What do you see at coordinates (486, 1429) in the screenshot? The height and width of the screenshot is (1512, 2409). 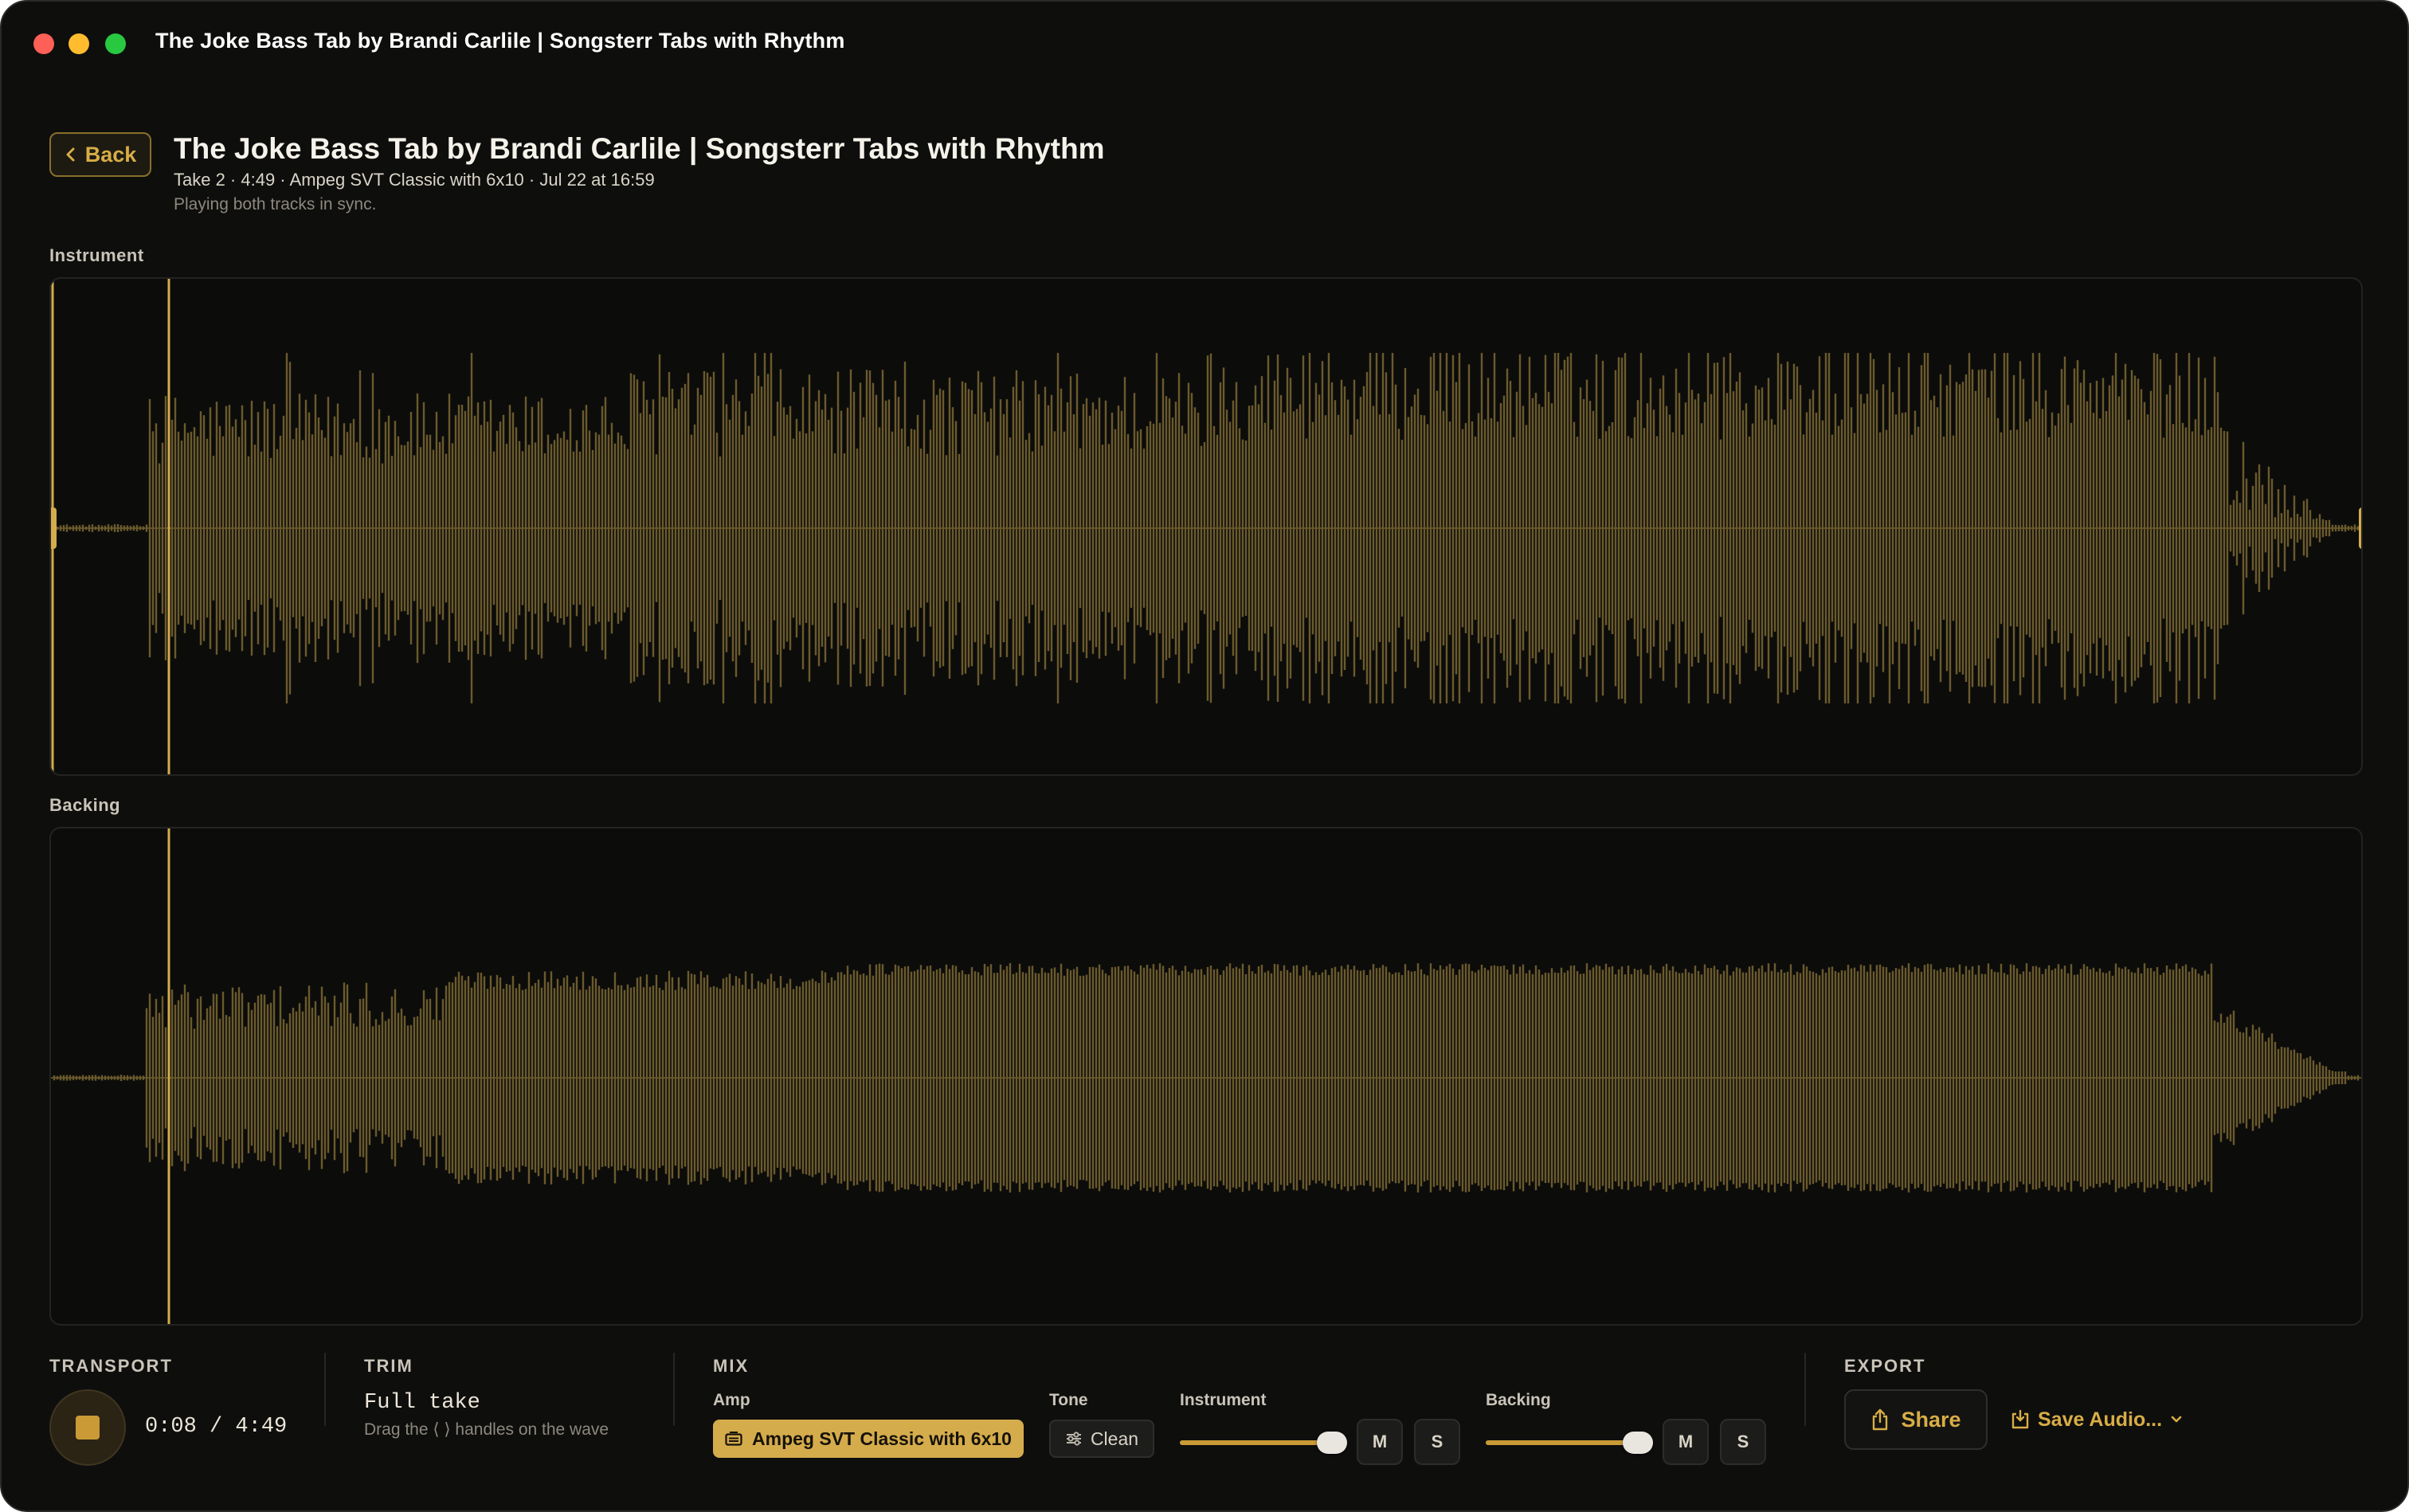 I see `trim-hint: Drag the ⟨ ⟩ handles on the wave` at bounding box center [486, 1429].